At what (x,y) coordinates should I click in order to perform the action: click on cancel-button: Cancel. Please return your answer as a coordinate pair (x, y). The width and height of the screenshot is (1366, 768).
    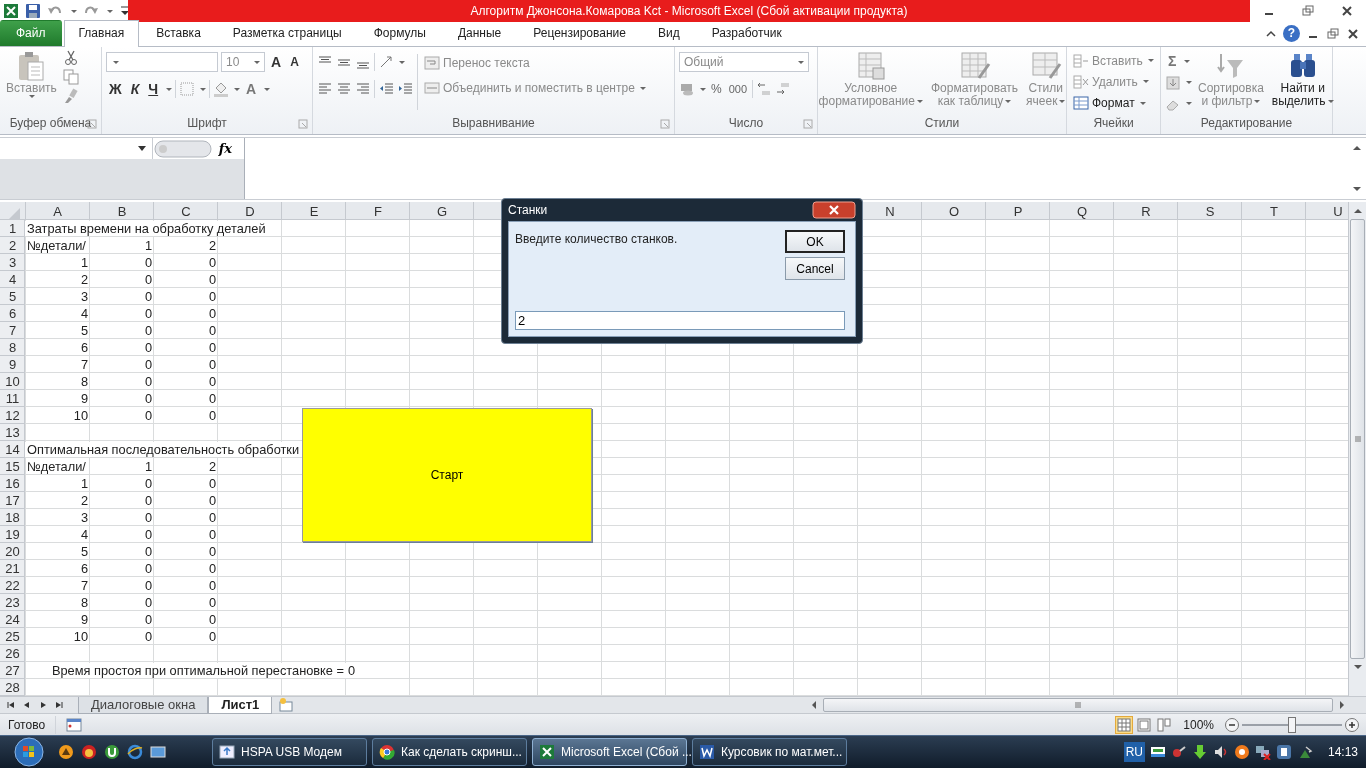
    Looking at the image, I should click on (815, 268).